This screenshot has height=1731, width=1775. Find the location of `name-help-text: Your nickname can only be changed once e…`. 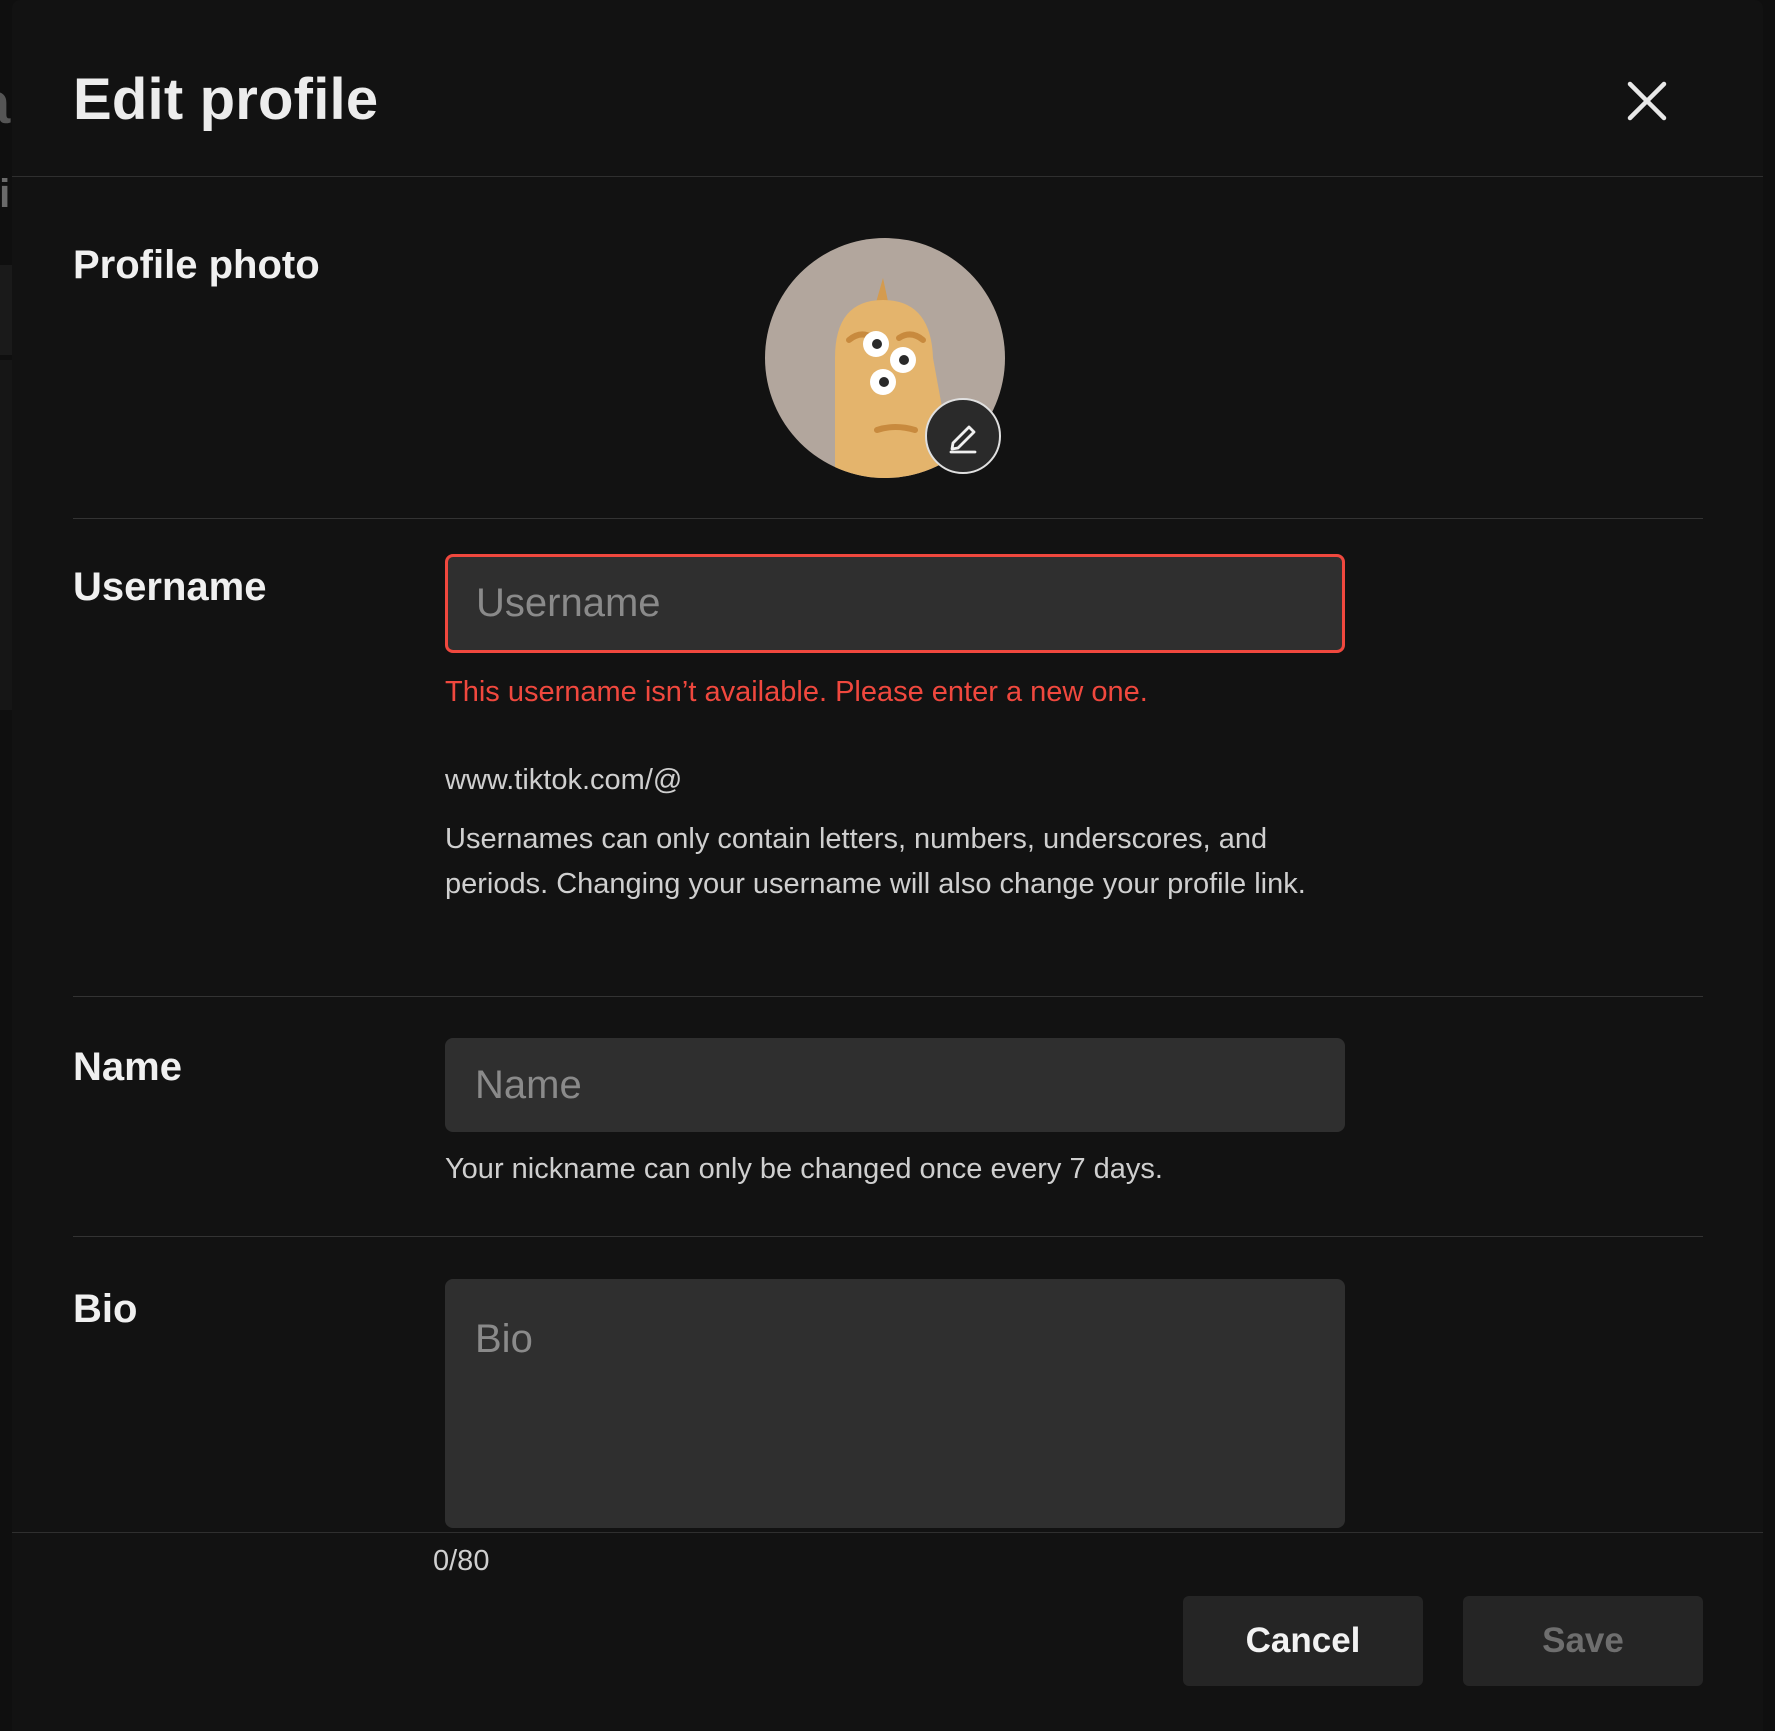

name-help-text: Your nickname can only be changed once e… is located at coordinates (804, 1169).